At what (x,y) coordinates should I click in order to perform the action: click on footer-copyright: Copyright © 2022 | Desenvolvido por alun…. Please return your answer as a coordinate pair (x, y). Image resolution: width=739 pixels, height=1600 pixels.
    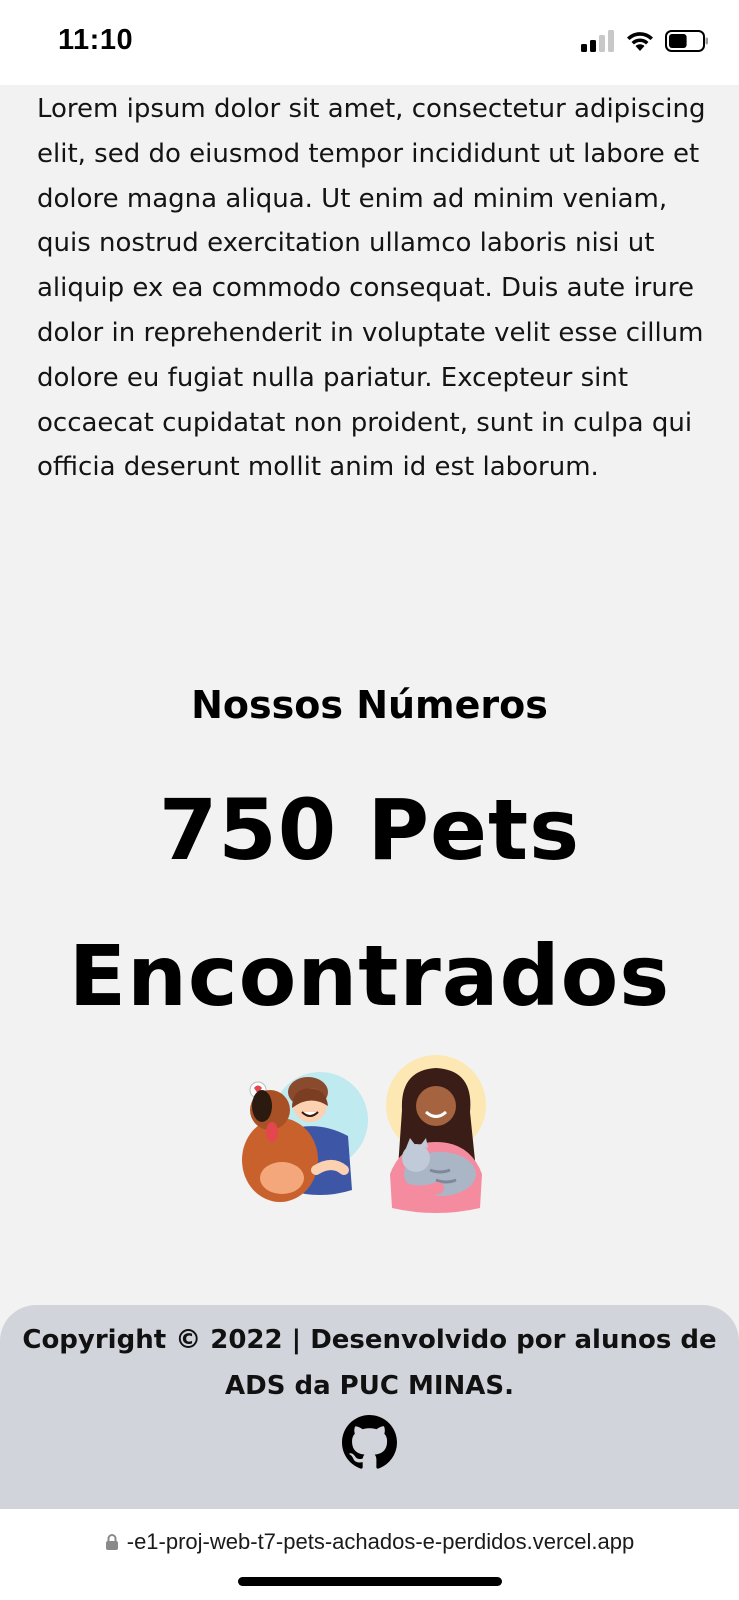
    Looking at the image, I should click on (369, 1363).